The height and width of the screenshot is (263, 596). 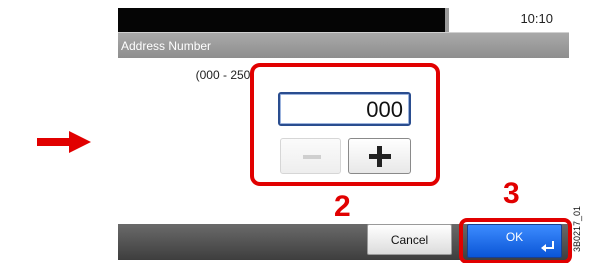 I want to click on step-number-2: 2, so click(x=342, y=206).